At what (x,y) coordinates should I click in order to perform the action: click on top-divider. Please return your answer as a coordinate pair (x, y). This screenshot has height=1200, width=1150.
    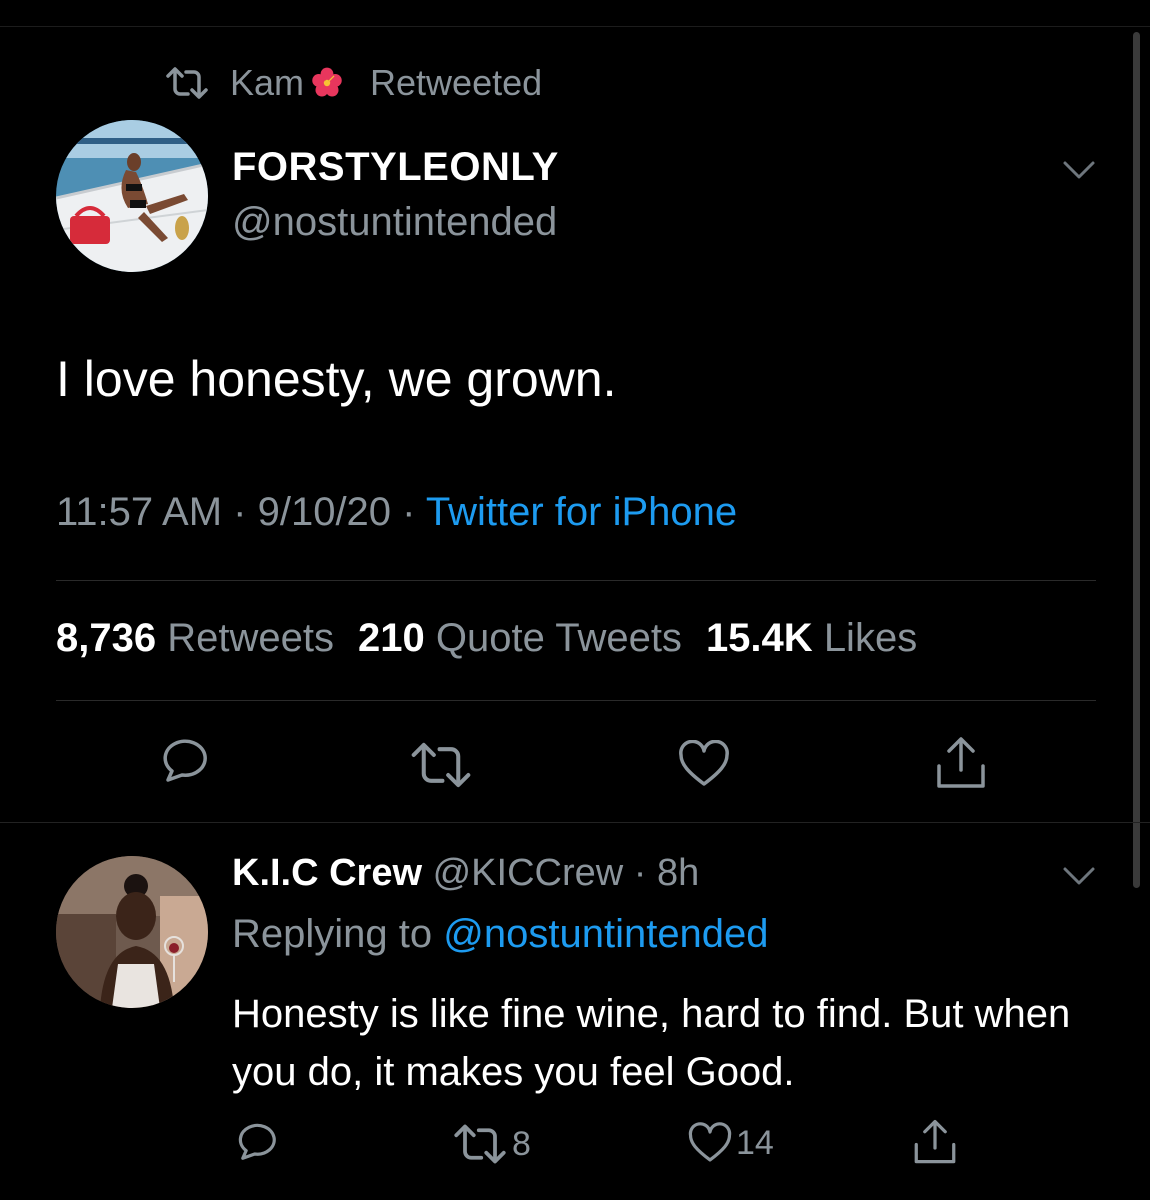
    Looking at the image, I should click on (575, 26).